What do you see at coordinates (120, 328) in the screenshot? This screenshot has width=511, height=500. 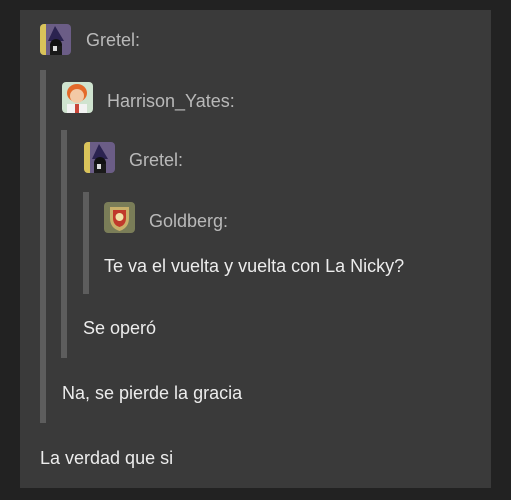 I see `message-text-gretel-inner: Se operó` at bounding box center [120, 328].